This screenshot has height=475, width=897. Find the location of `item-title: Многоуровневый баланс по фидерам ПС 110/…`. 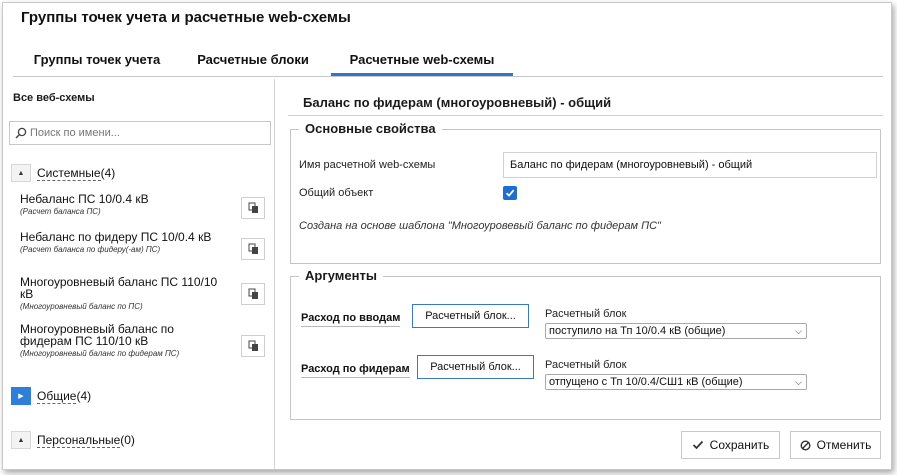

item-title: Многоуровневый баланс по фидерам ПС 110/… is located at coordinates (97, 335).